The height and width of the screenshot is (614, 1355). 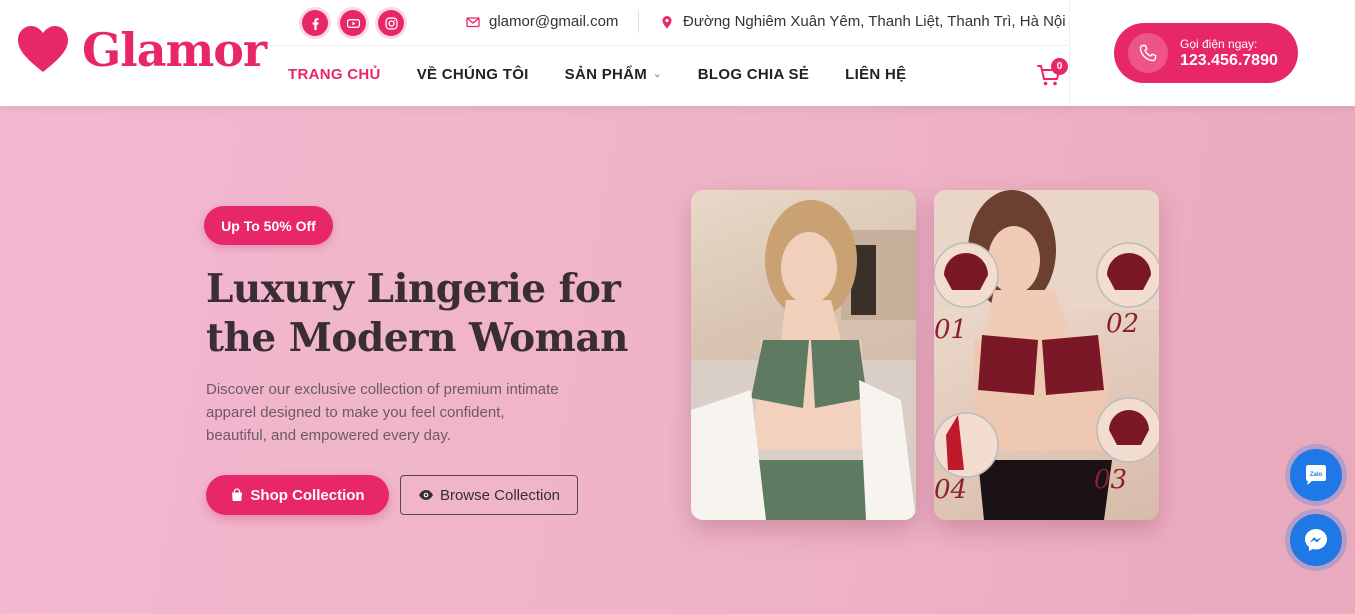 What do you see at coordinates (1229, 60) in the screenshot?
I see `call-number: 123.456.7890` at bounding box center [1229, 60].